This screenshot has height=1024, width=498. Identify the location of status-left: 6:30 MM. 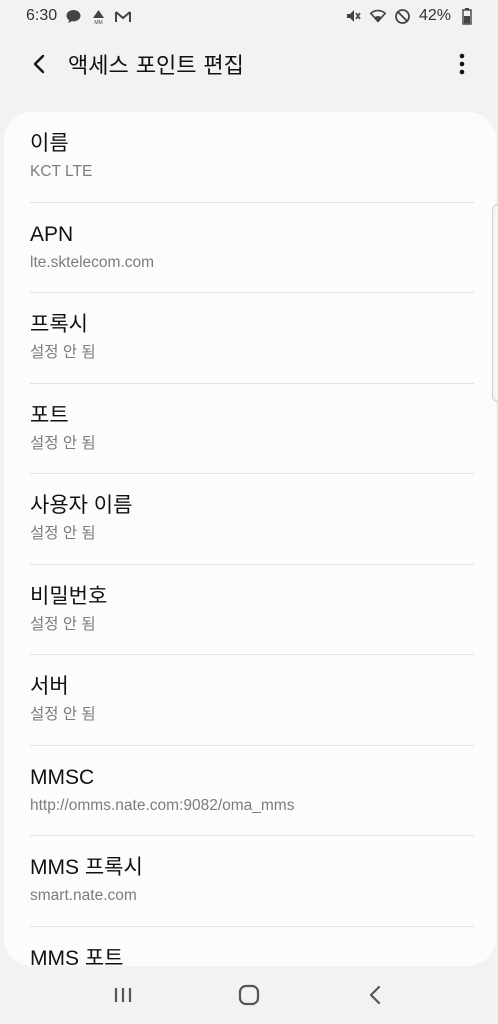
(79, 16).